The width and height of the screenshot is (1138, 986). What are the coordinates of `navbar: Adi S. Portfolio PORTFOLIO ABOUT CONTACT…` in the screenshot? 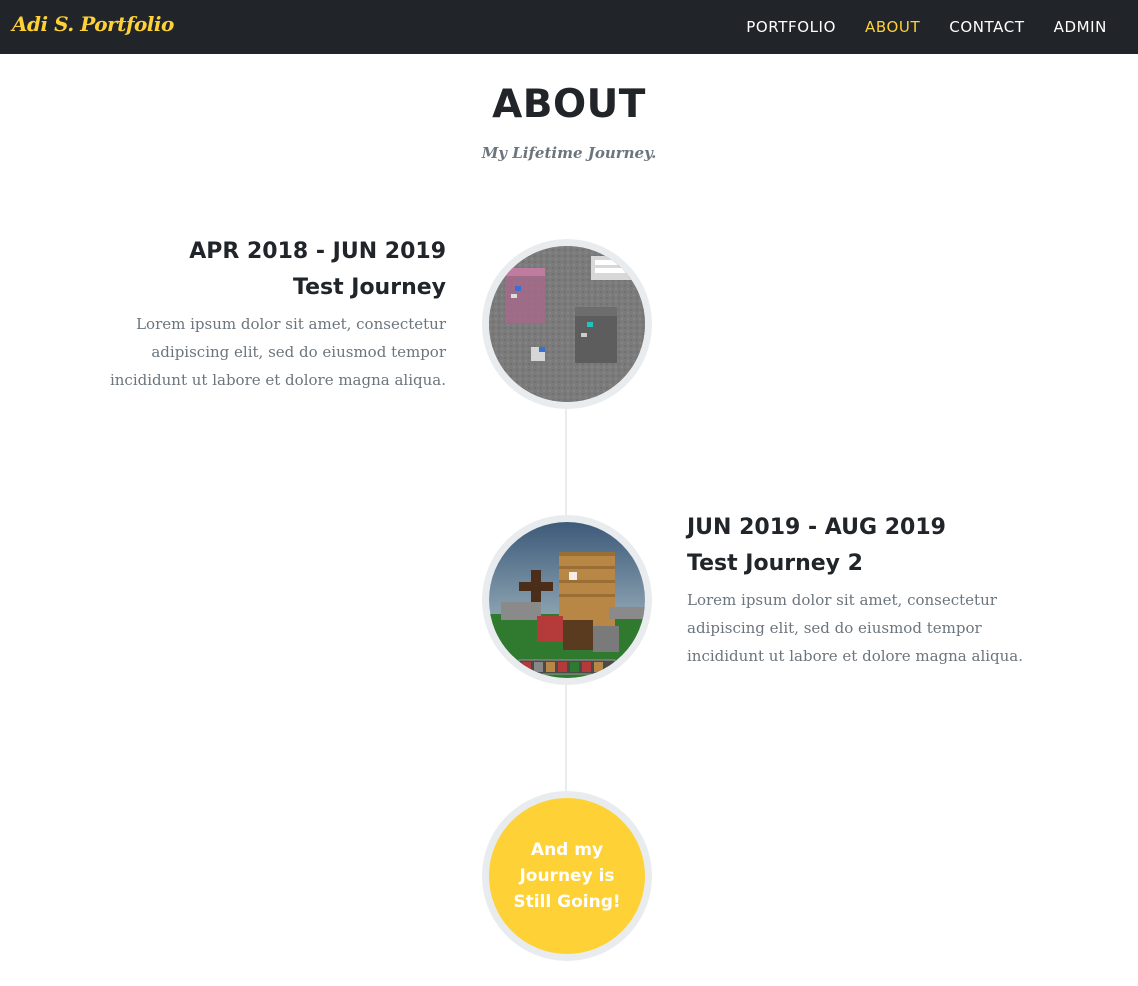 It's located at (569, 27).